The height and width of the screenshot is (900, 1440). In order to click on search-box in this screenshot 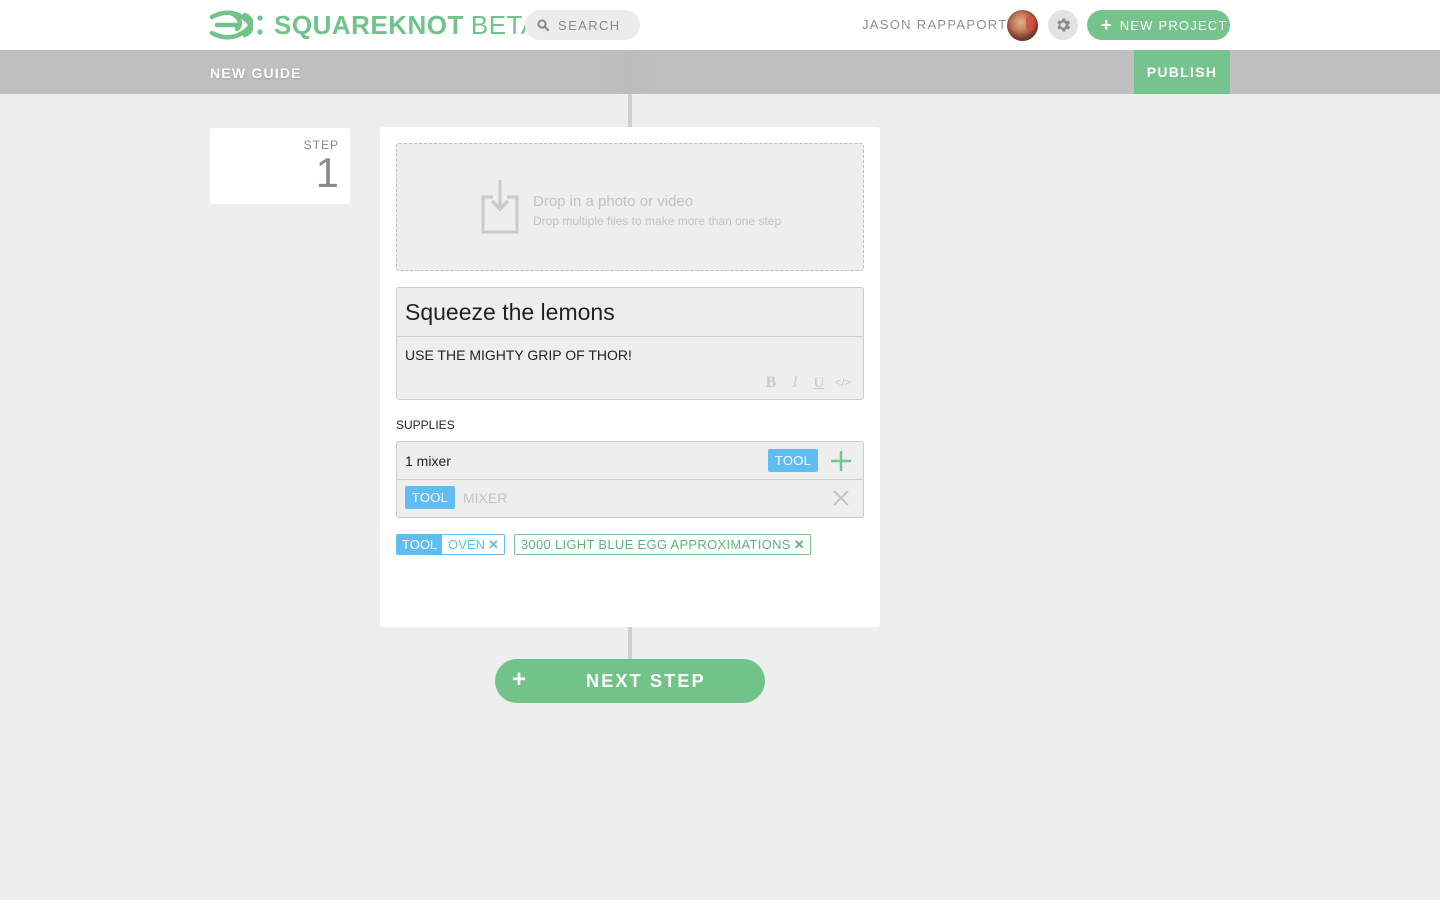, I will do `click(582, 25)`.